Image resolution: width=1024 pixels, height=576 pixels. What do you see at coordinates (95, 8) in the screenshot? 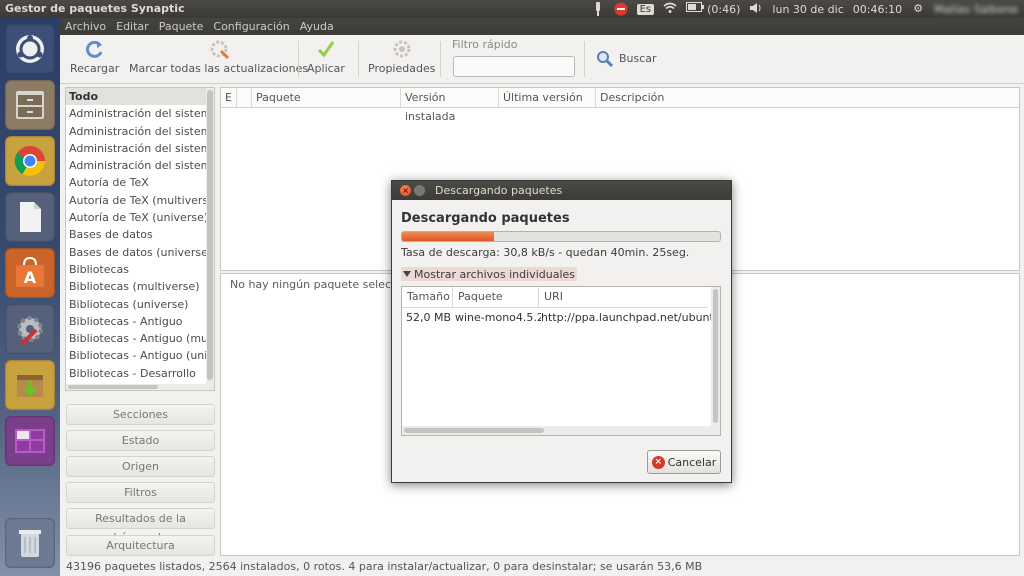
I see `app-title: Gestor de paquetes Synaptic` at bounding box center [95, 8].